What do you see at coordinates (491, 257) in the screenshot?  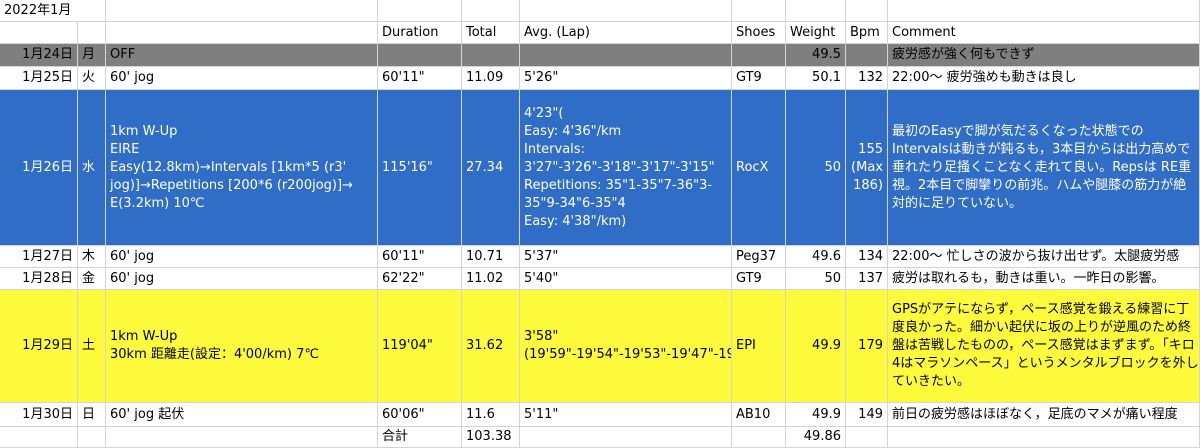 I see `cell-total: 10.71` at bounding box center [491, 257].